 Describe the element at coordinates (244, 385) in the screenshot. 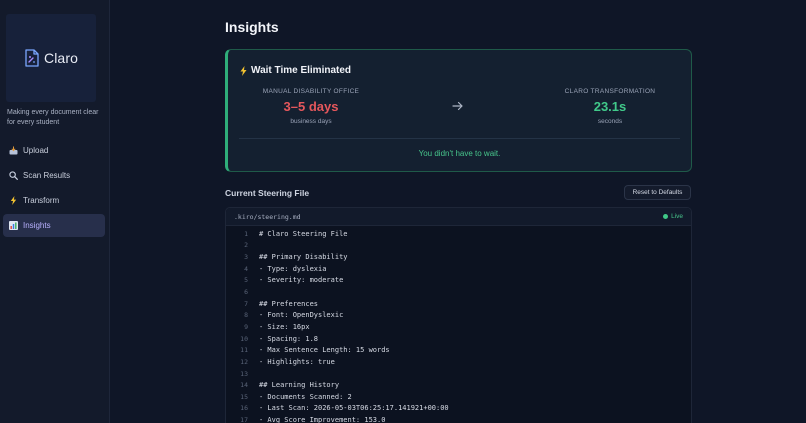

I see `line-number: 14` at that location.